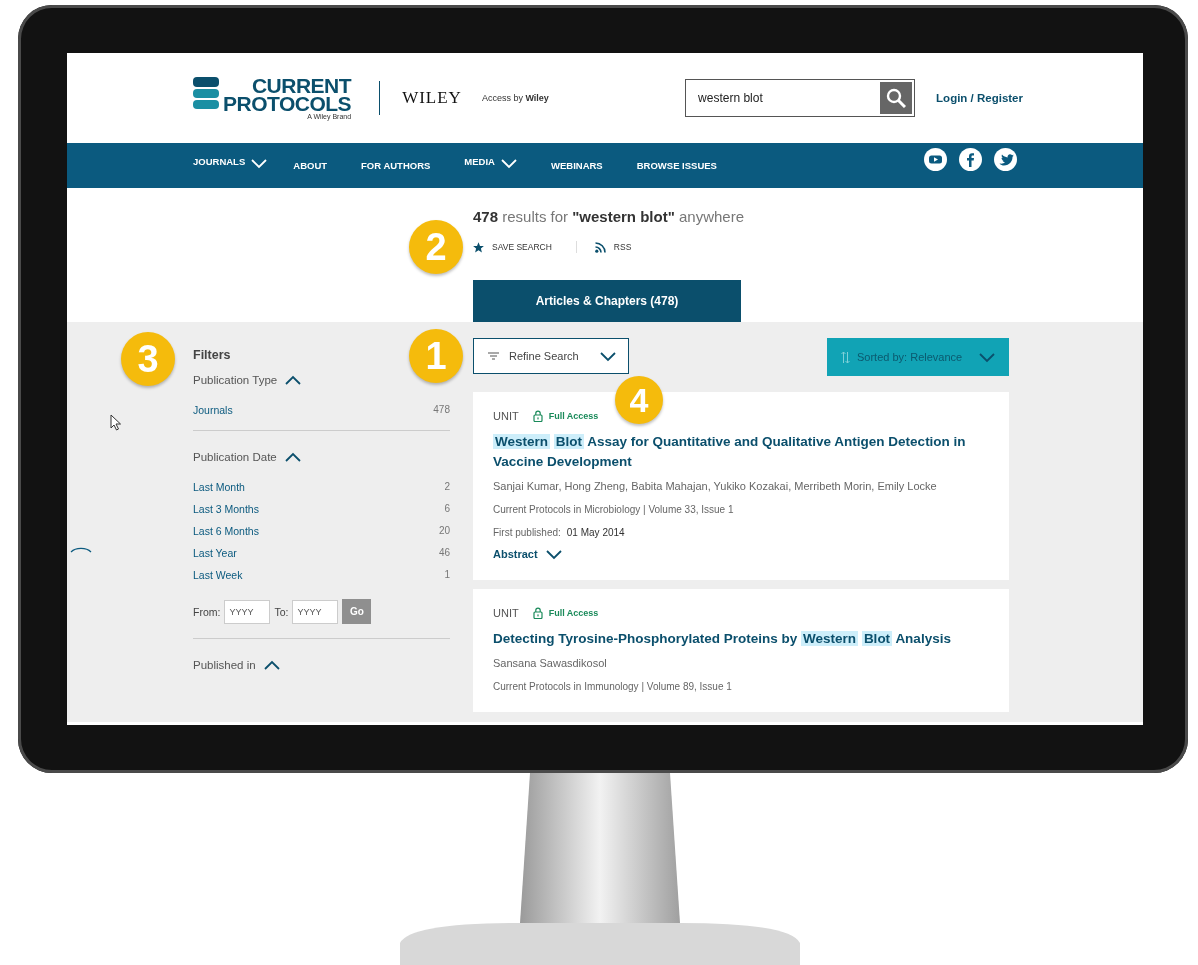 This screenshot has width=1198, height=965. Describe the element at coordinates (226, 509) in the screenshot. I see `filter-link: Last 3 Months` at that location.